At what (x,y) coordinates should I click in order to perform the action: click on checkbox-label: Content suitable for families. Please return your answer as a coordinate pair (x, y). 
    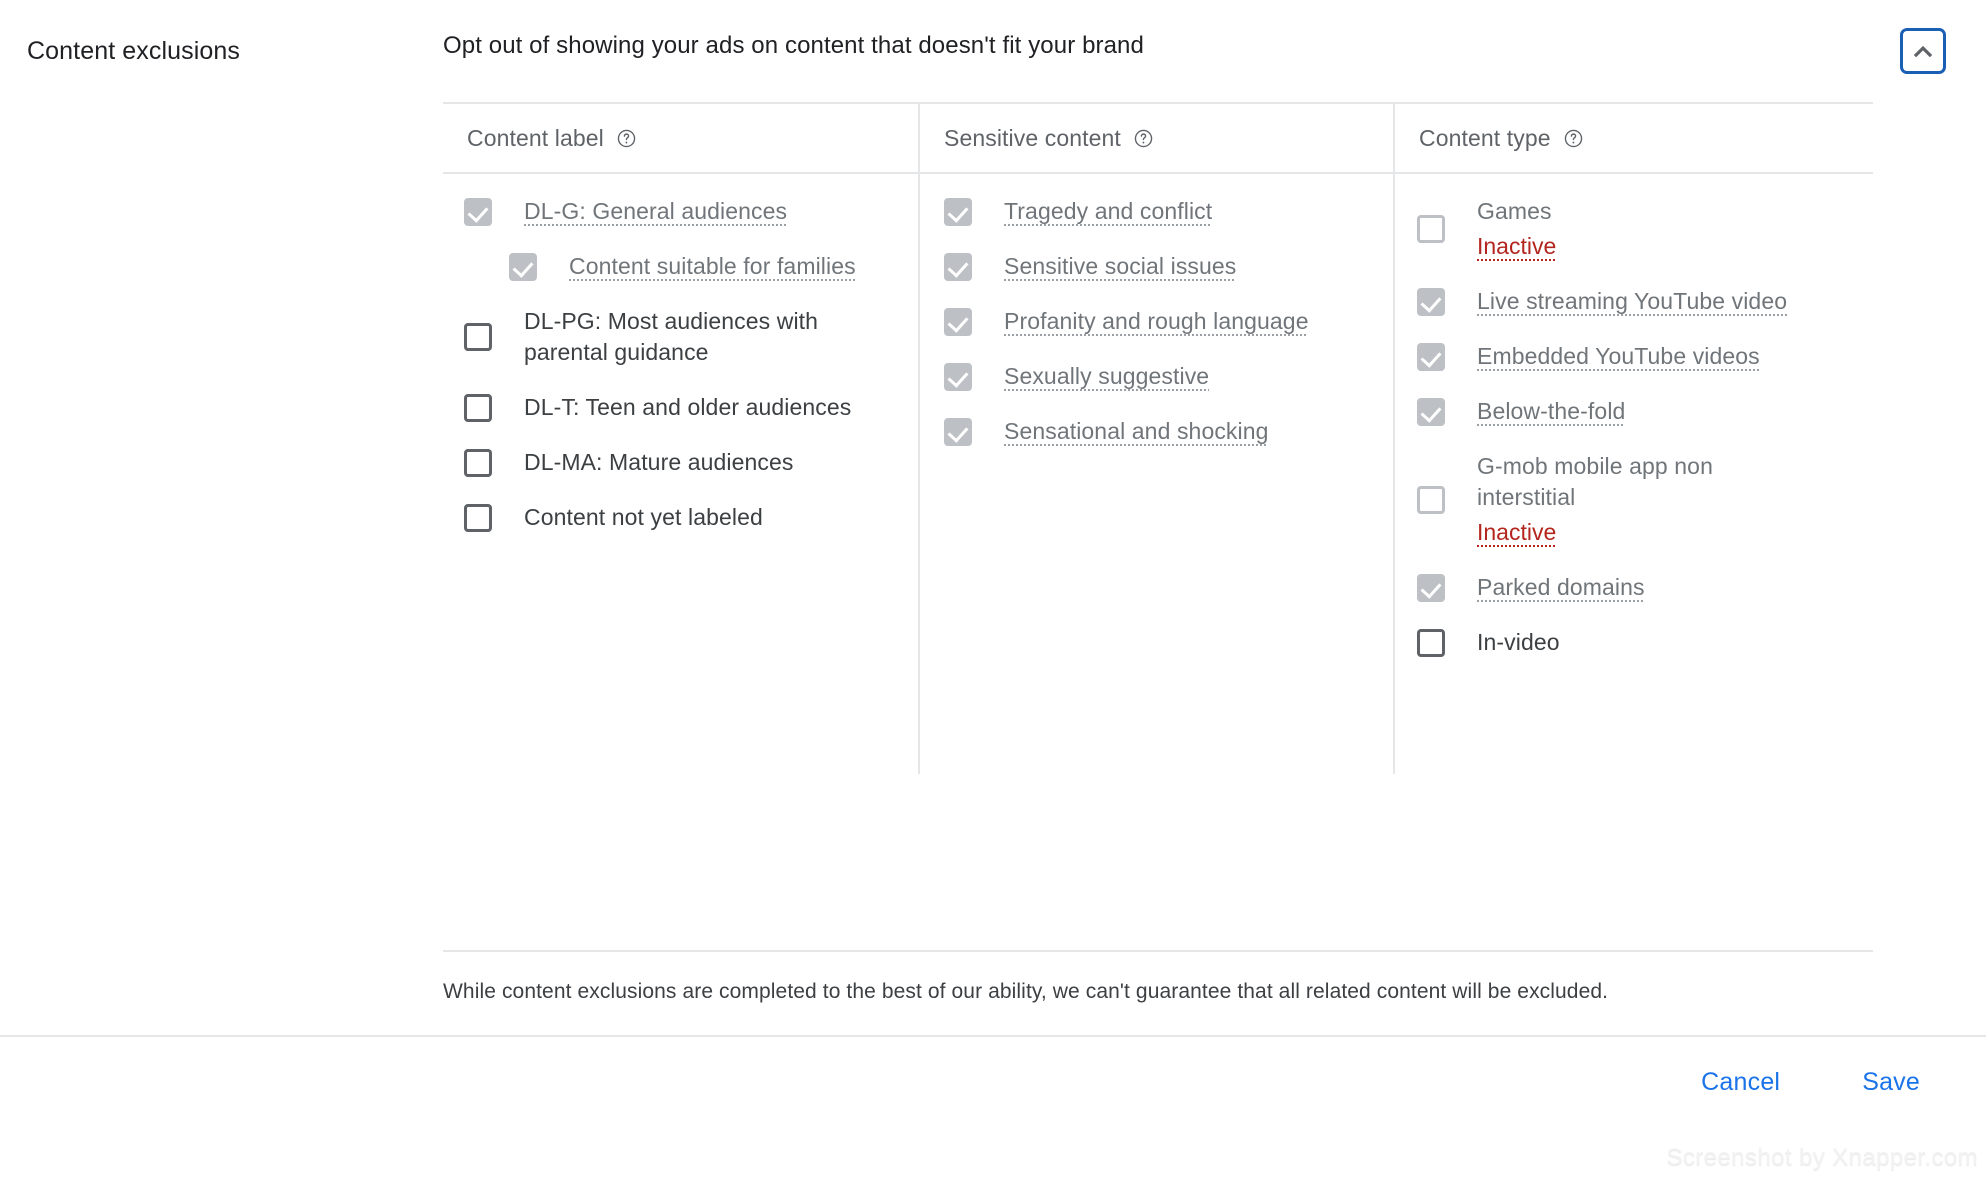
    Looking at the image, I should click on (712, 266).